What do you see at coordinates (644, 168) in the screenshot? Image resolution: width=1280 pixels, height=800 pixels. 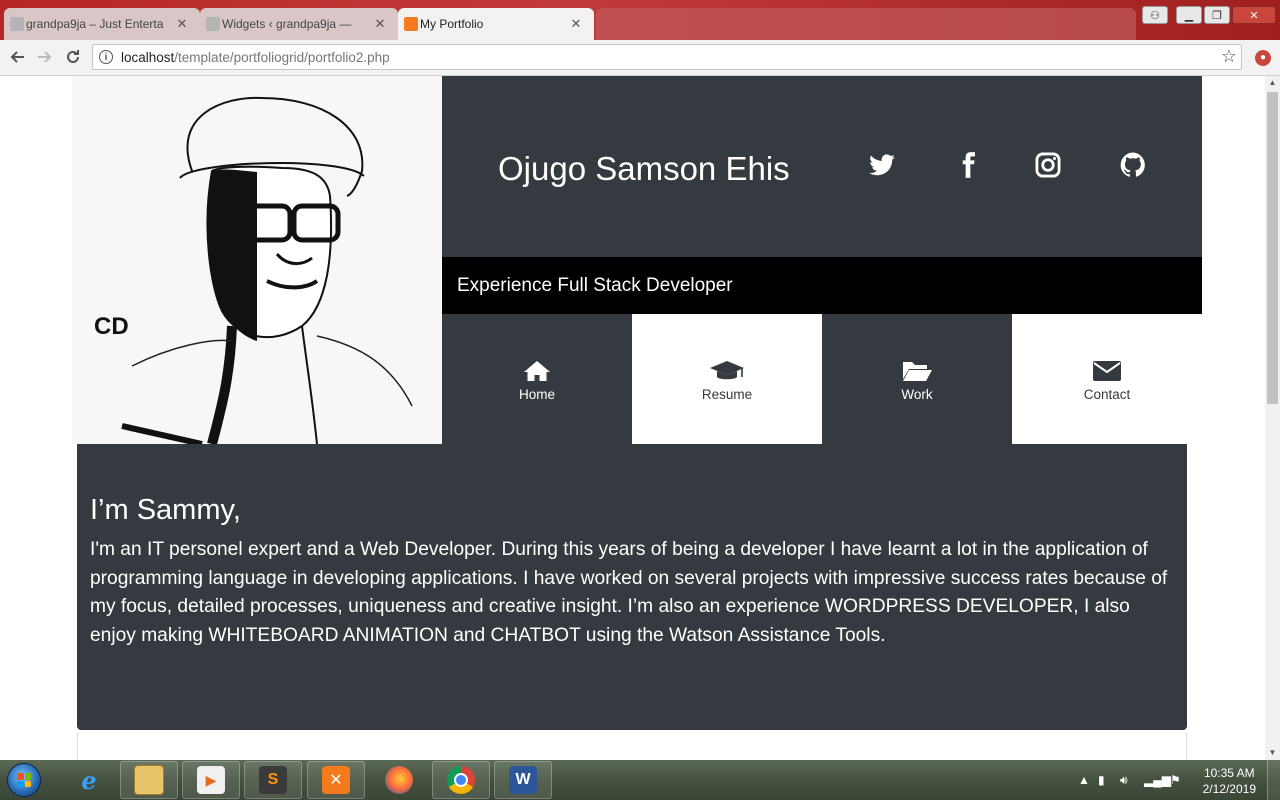 I see `profile-name: Ojugo Samson Ehis` at bounding box center [644, 168].